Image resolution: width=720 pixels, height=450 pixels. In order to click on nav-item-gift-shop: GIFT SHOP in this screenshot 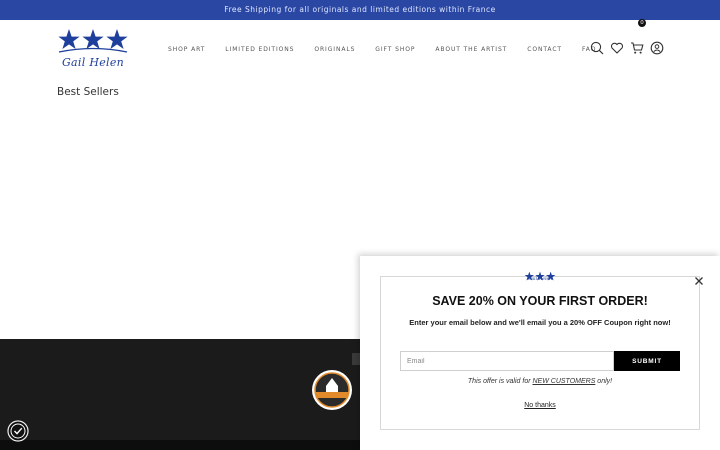, I will do `click(395, 49)`.